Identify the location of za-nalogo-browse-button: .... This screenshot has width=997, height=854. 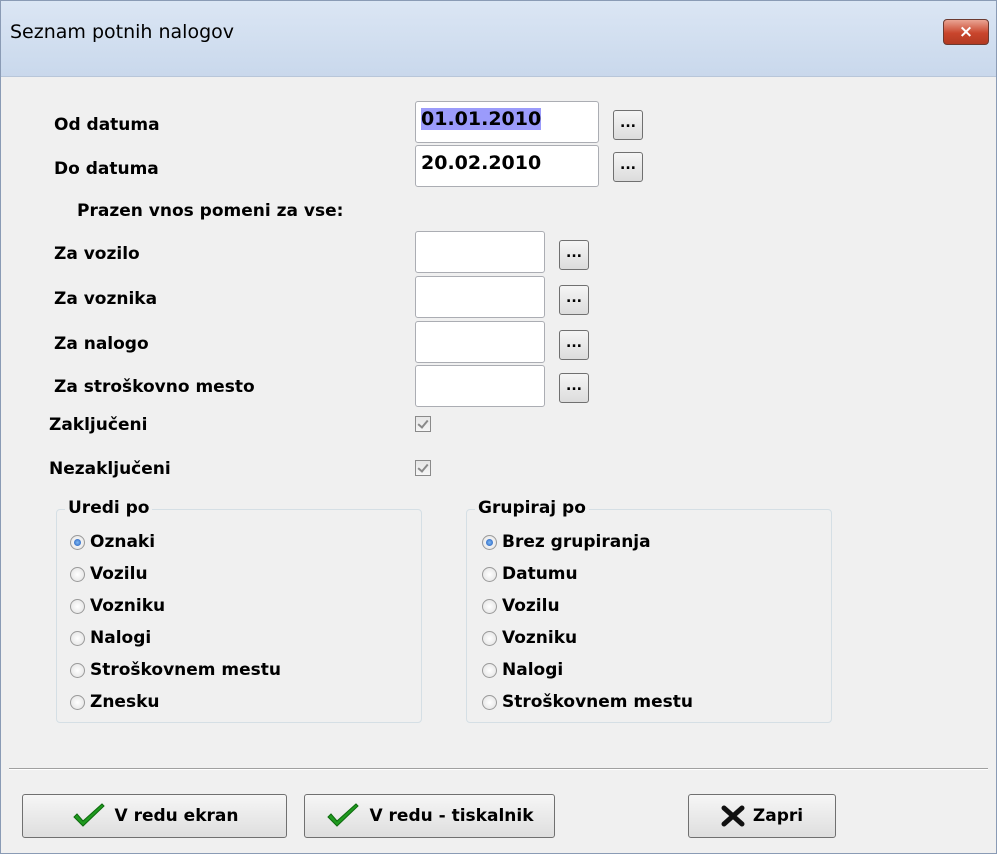
(574, 345).